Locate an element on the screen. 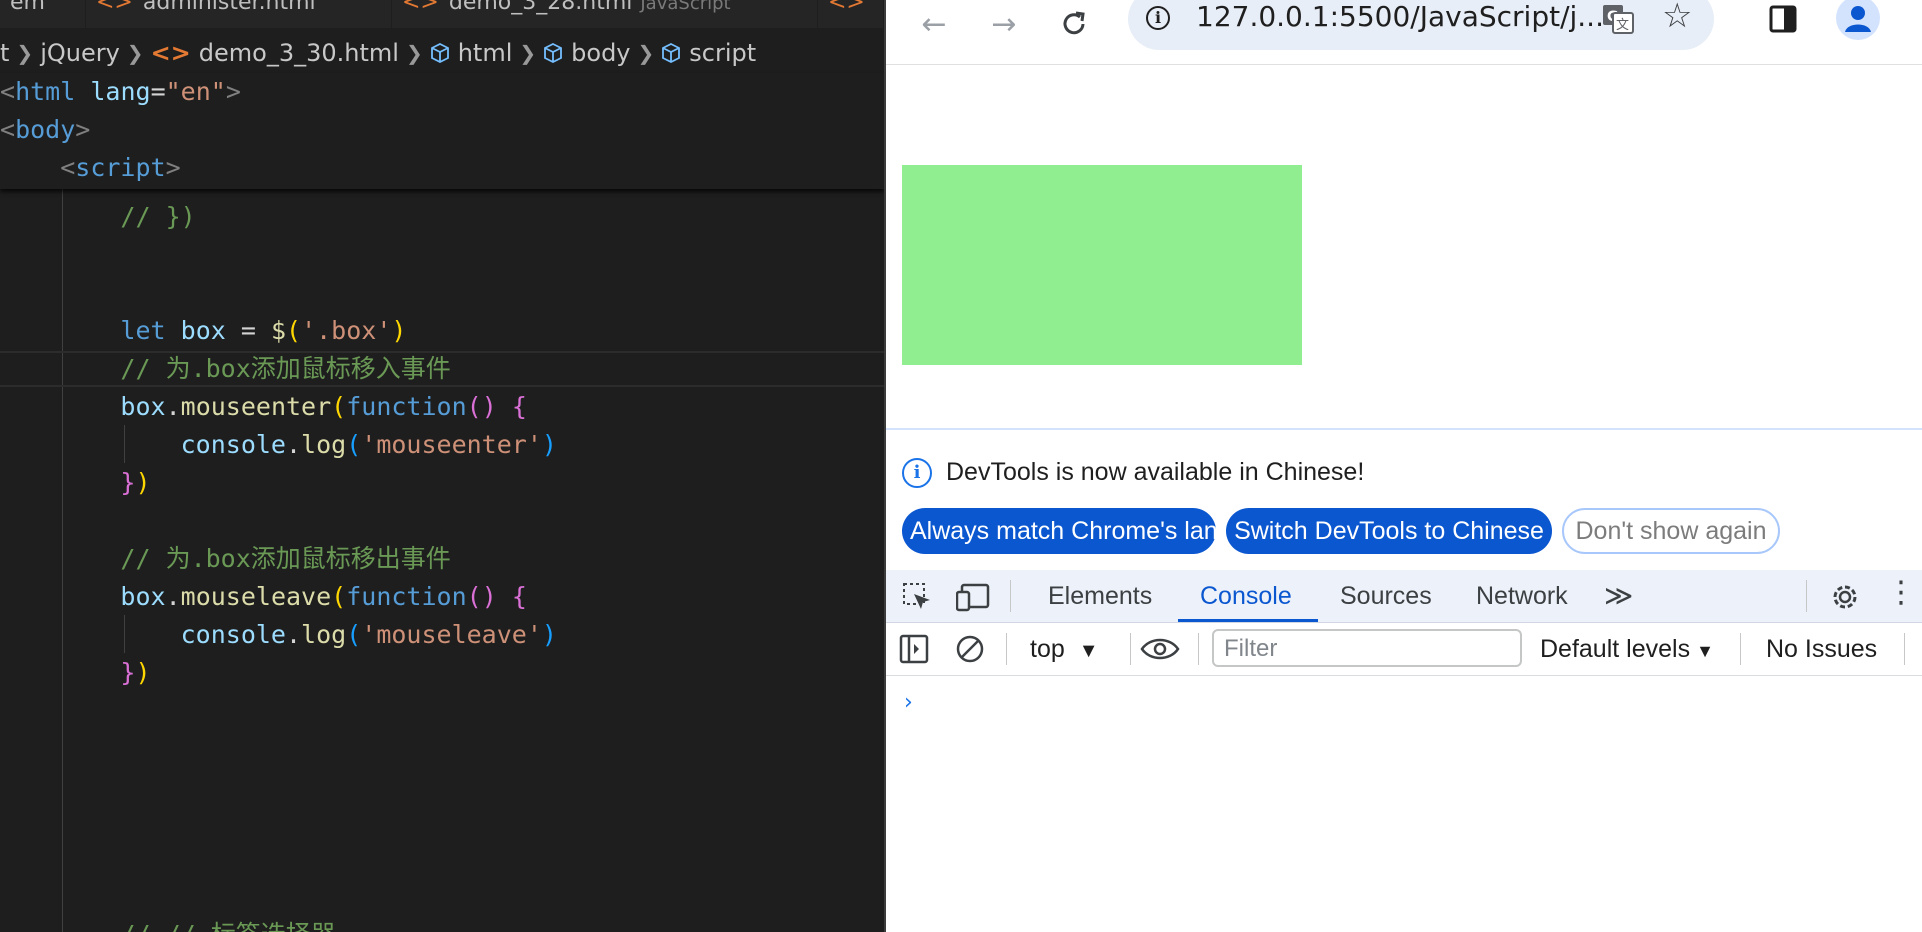 The width and height of the screenshot is (1922, 932). console-toolbar: top ▼ Filter Default levels ▼ No Issues is located at coordinates (1404, 649).